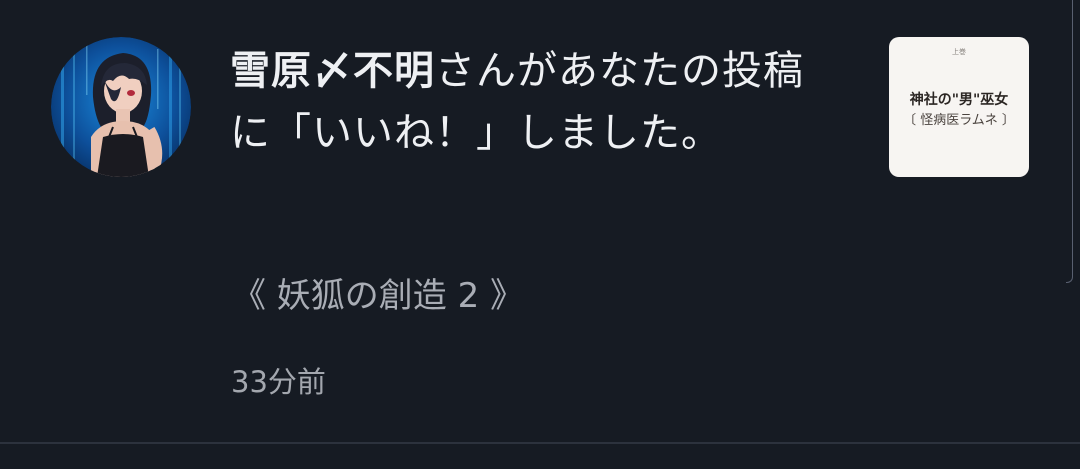  What do you see at coordinates (1069, 141) in the screenshot?
I see `scroll-indicator` at bounding box center [1069, 141].